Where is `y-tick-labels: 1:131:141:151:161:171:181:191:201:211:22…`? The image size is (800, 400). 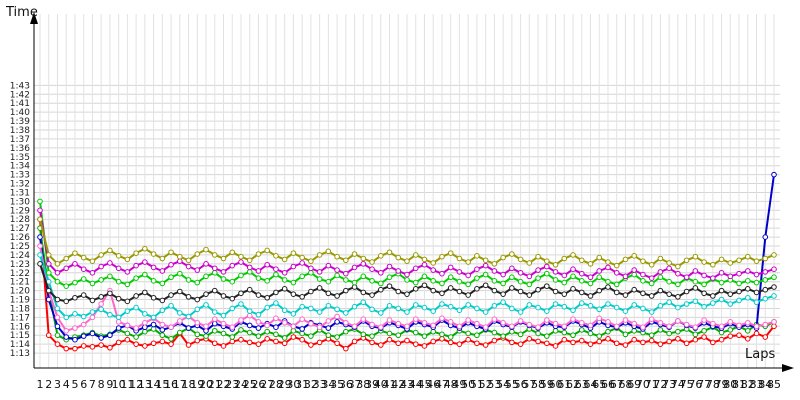 y-tick-labels: 1:131:141:151:161:171:181:191:201:211:22… is located at coordinates (20, 220).